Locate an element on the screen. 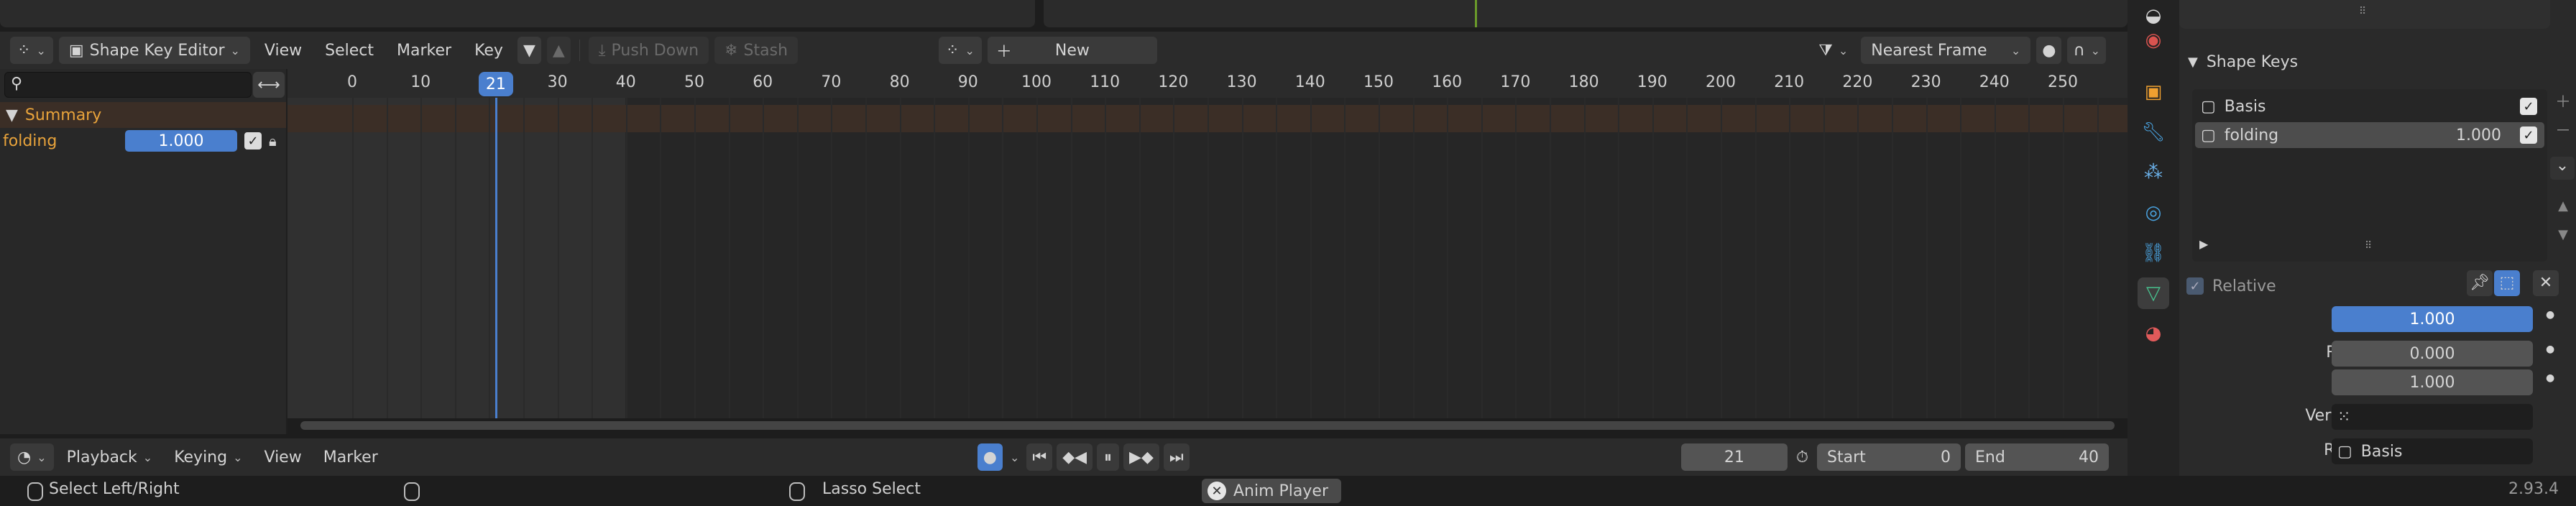  end-frame-field: End 40 is located at coordinates (2037, 457).